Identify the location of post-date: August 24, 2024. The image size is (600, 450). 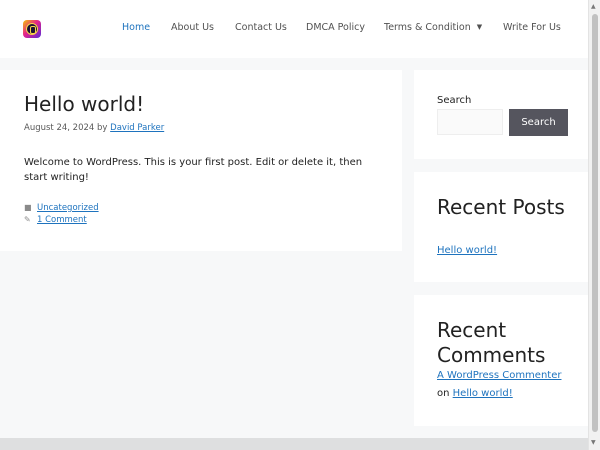
(59, 128).